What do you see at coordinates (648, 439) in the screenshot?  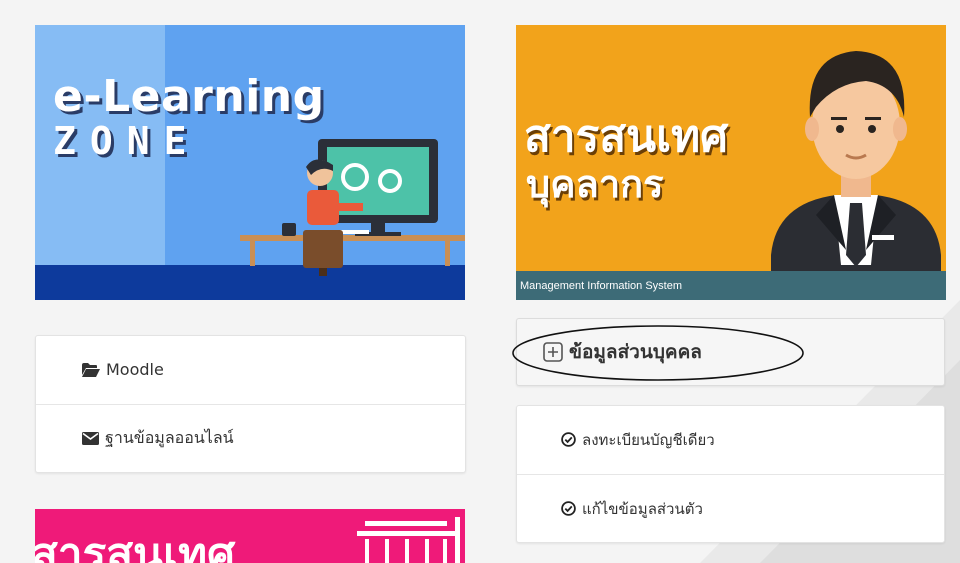 I see `menu-item-label: ลงทะเบียนบัญชีเดียว` at bounding box center [648, 439].